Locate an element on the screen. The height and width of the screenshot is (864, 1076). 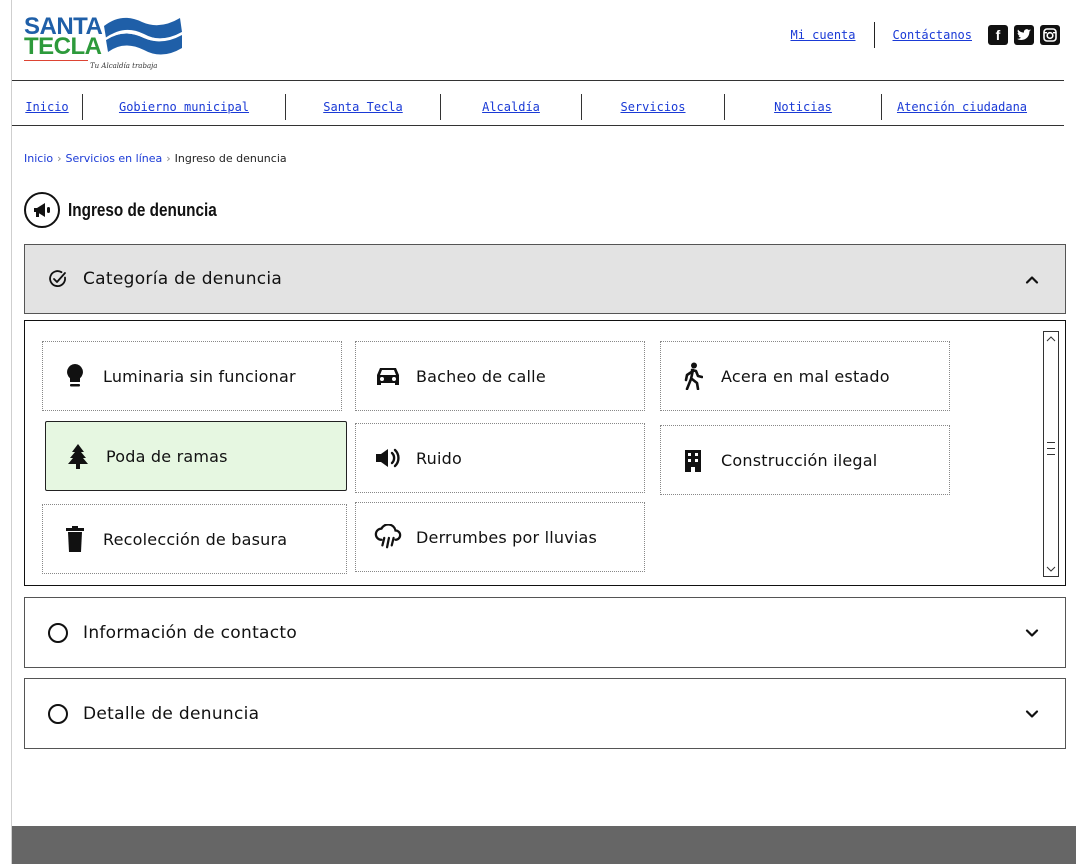
category-card-derrumbes: Derrumbes por lluvias is located at coordinates (500, 537).